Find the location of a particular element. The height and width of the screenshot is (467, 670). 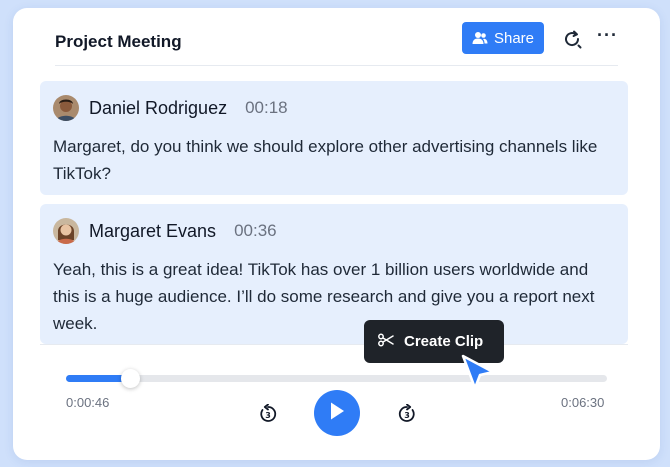

header: Project Meeting Share ··· is located at coordinates (336, 44).